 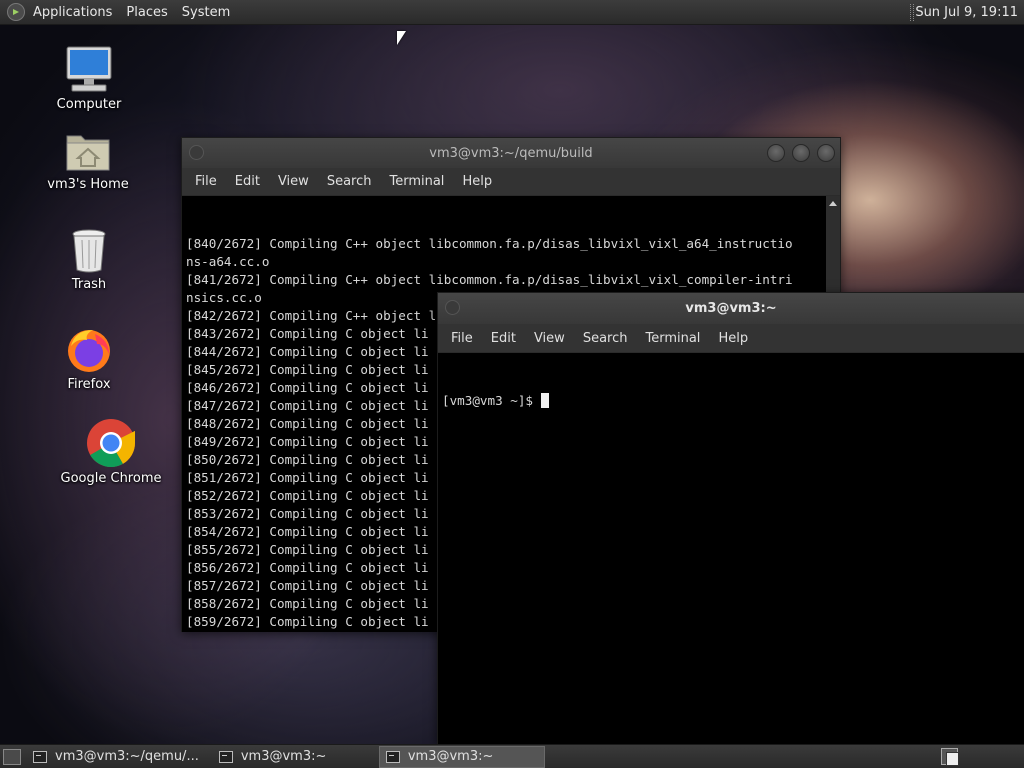 I want to click on close-button, so click(x=826, y=153).